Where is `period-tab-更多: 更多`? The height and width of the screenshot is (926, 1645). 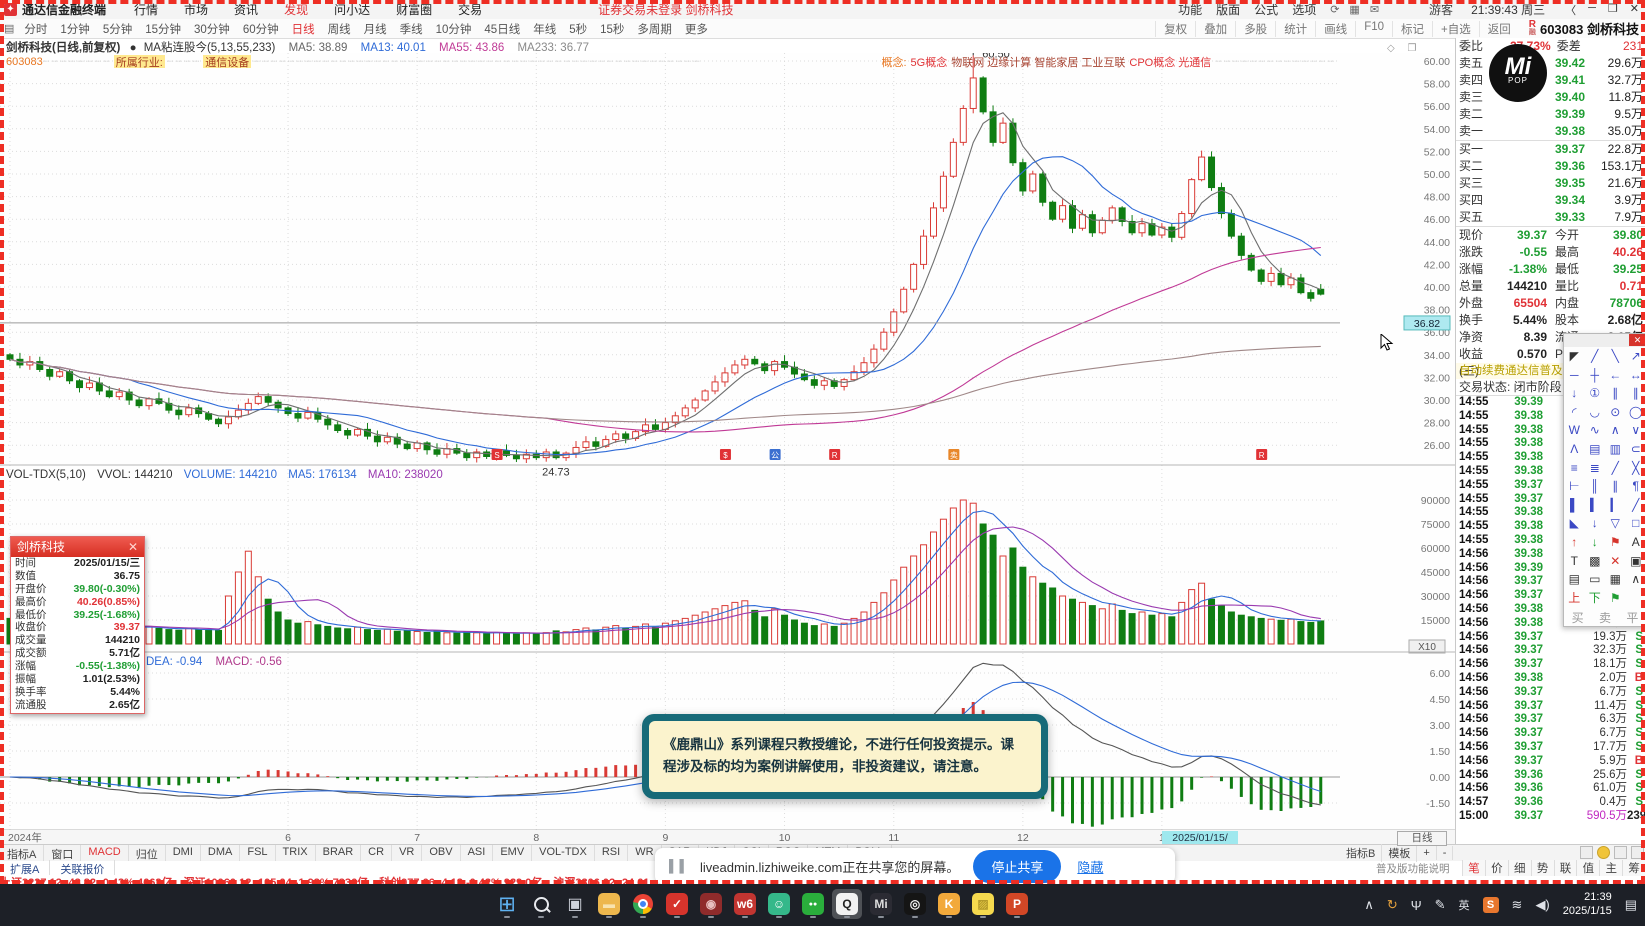 period-tab-更多: 更多 is located at coordinates (696, 29).